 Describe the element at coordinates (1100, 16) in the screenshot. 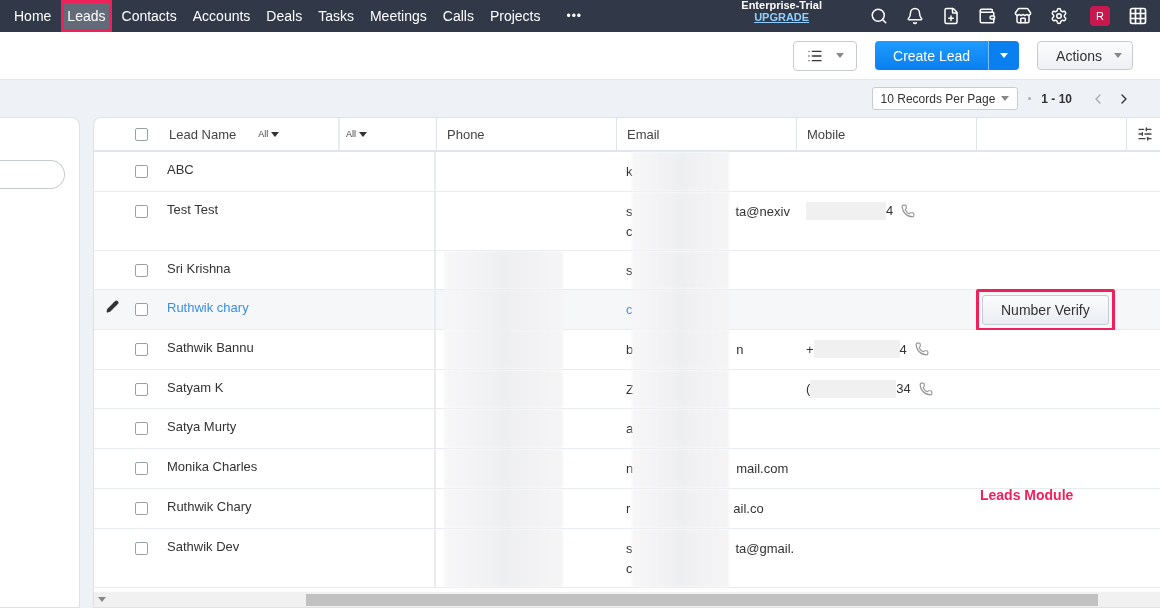

I see `avatar: R` at that location.